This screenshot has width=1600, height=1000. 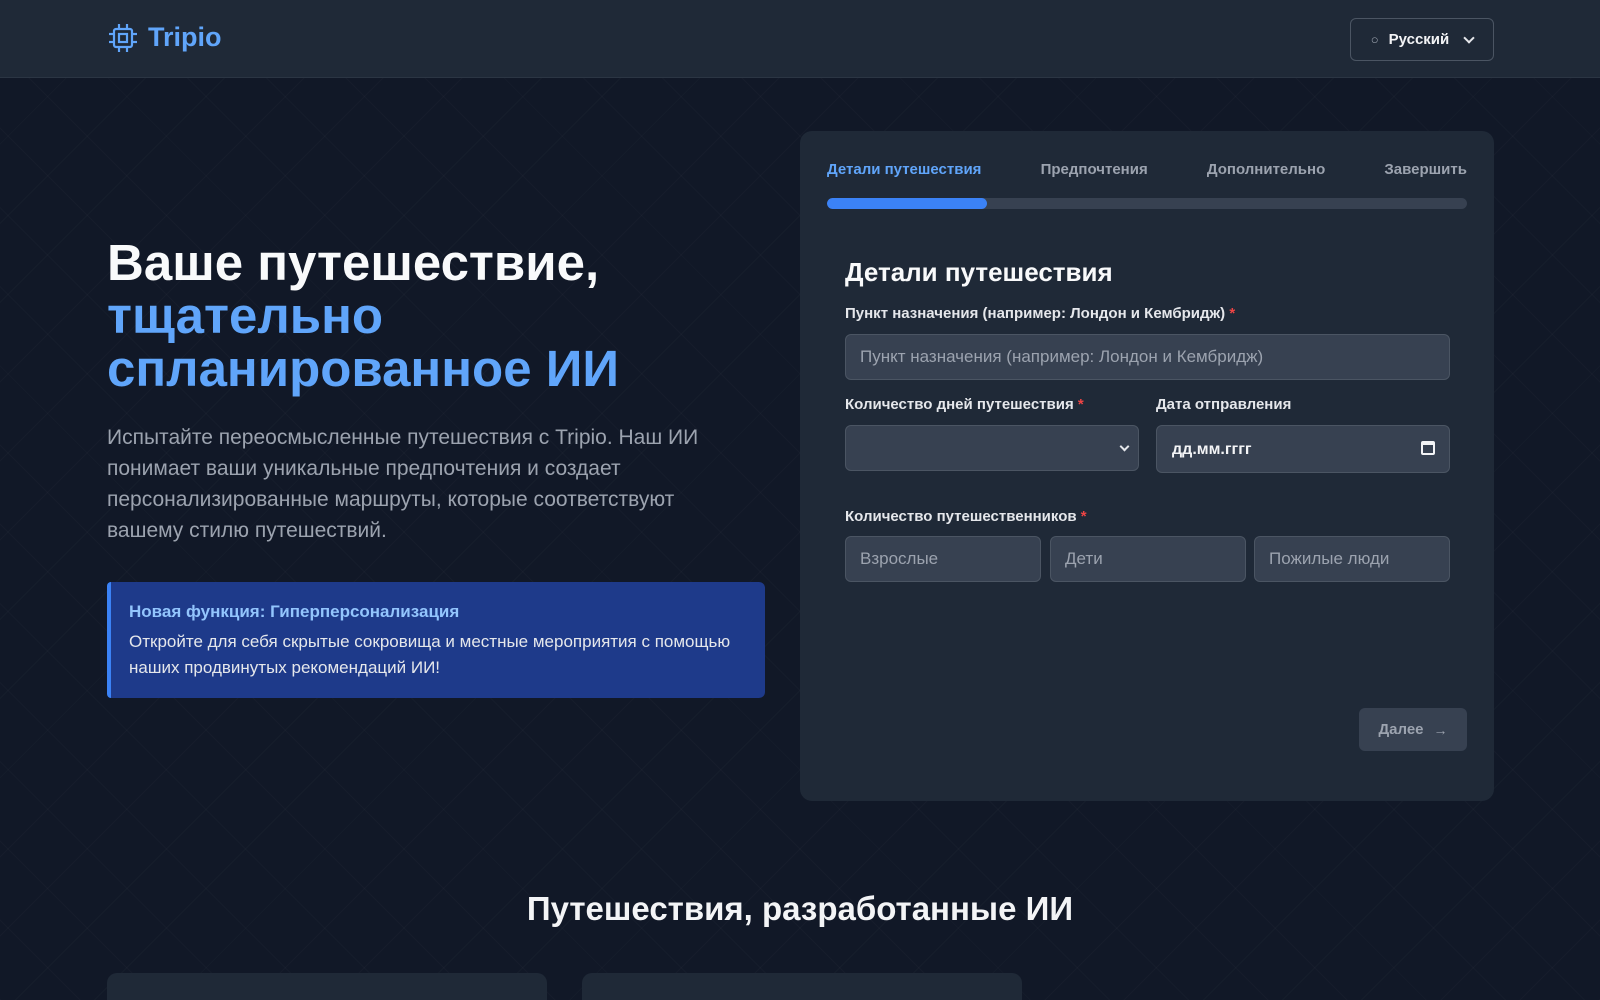 What do you see at coordinates (1266, 169) in the screenshot?
I see `step-additional: Дополнительно` at bounding box center [1266, 169].